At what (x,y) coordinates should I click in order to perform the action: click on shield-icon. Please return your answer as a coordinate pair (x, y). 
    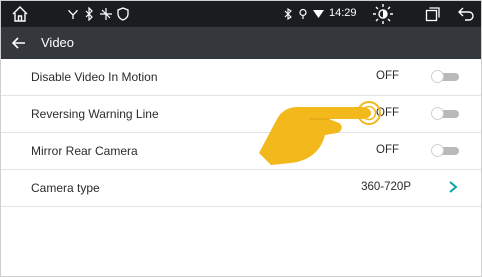
    Looking at the image, I should click on (123, 14).